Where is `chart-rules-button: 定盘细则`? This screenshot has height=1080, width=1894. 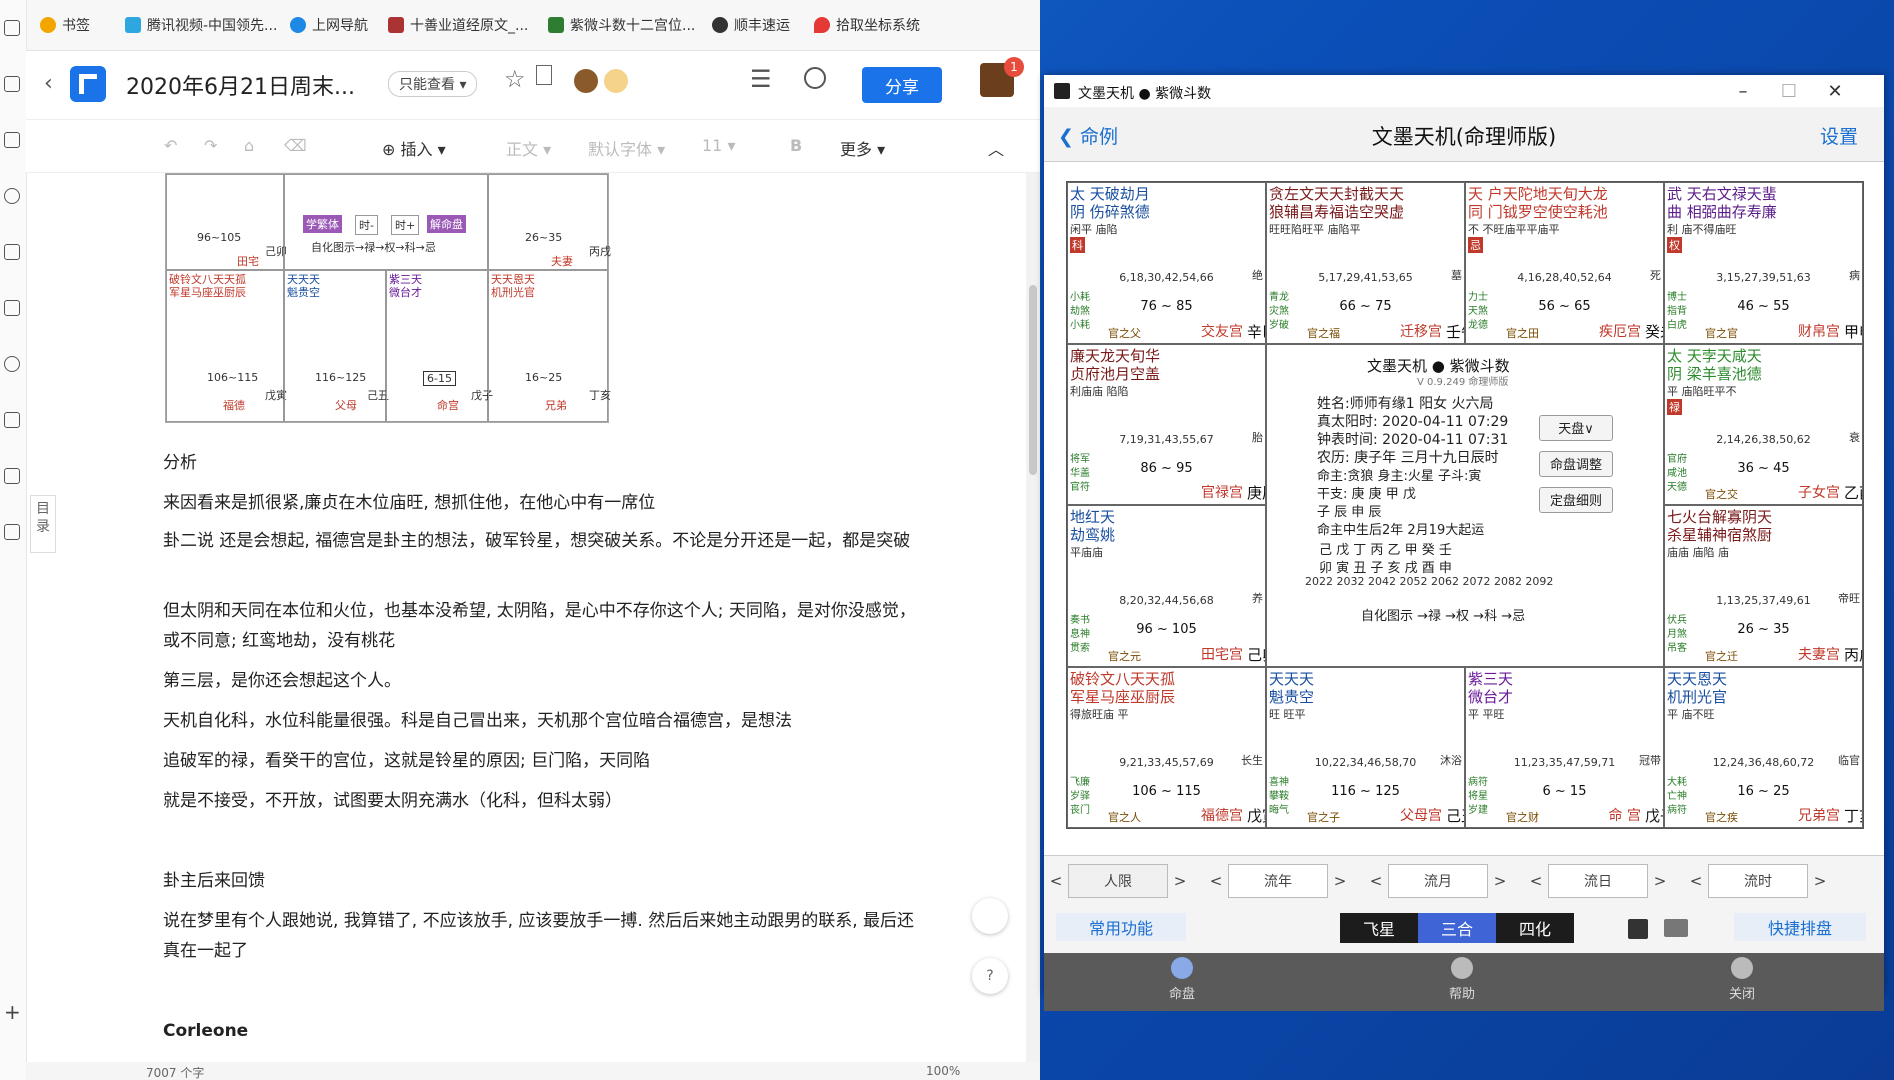 chart-rules-button: 定盘细则 is located at coordinates (1576, 499).